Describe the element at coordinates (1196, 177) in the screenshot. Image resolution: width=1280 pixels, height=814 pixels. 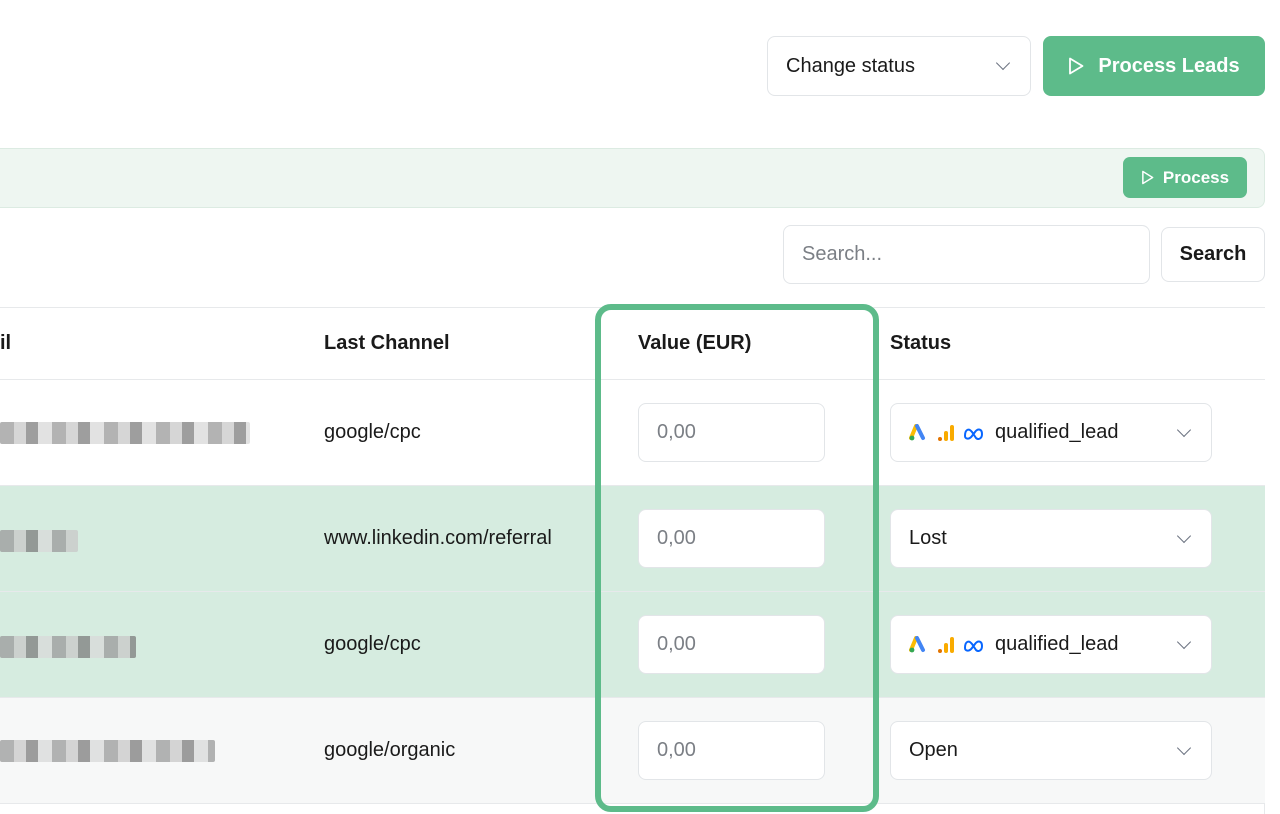
I see `process-label: Process` at that location.